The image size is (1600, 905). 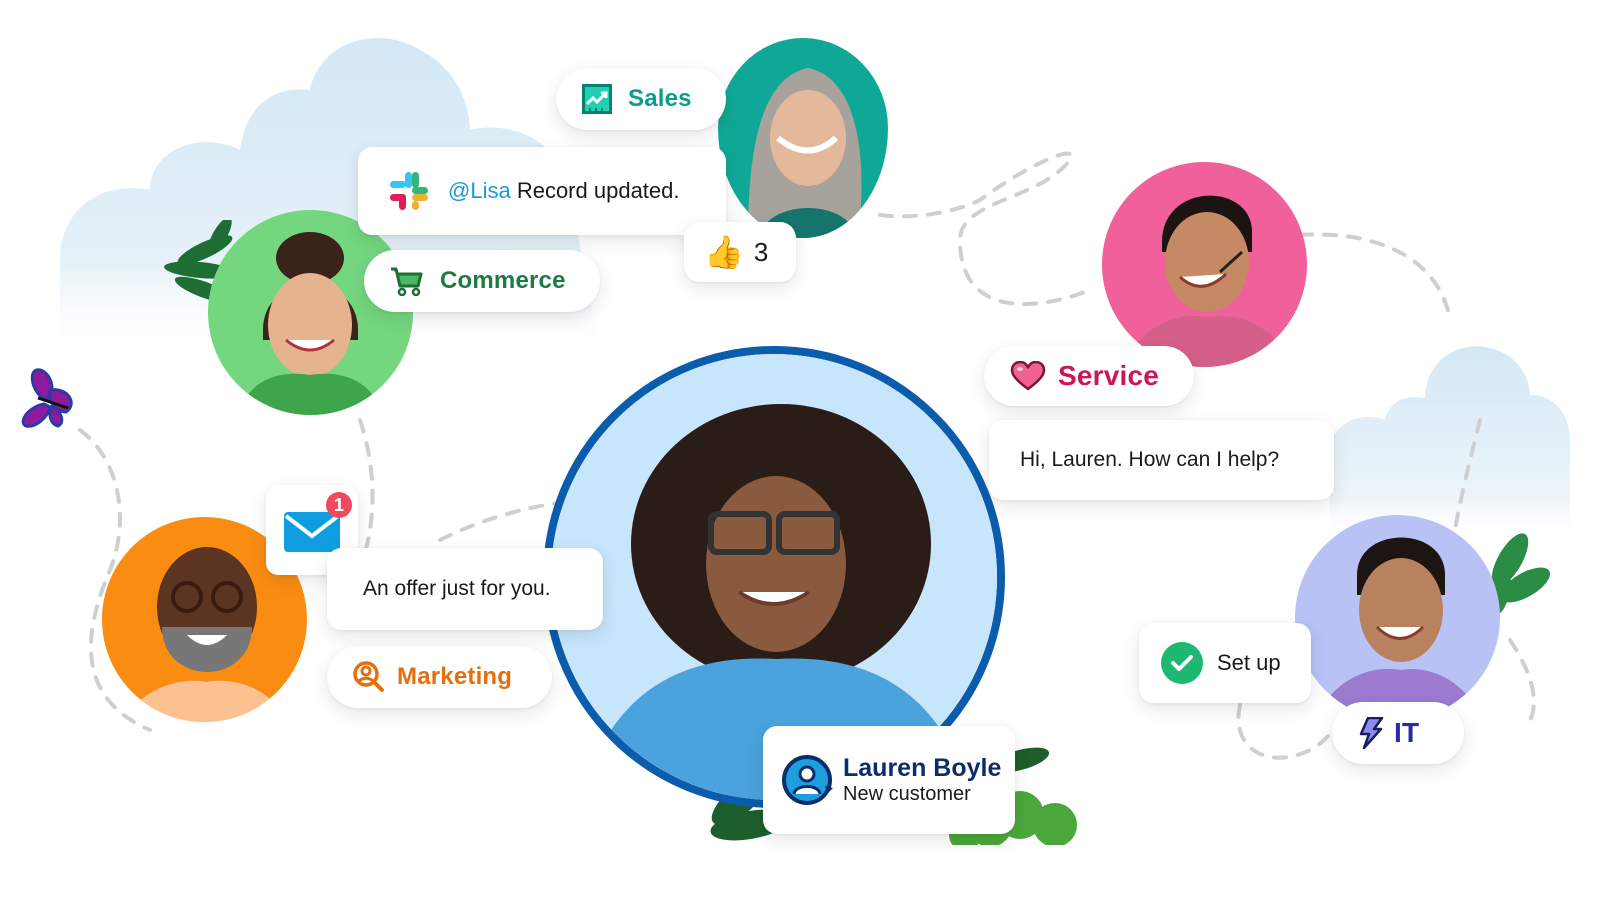 I want to click on service-badge-label: Service, so click(x=1109, y=375).